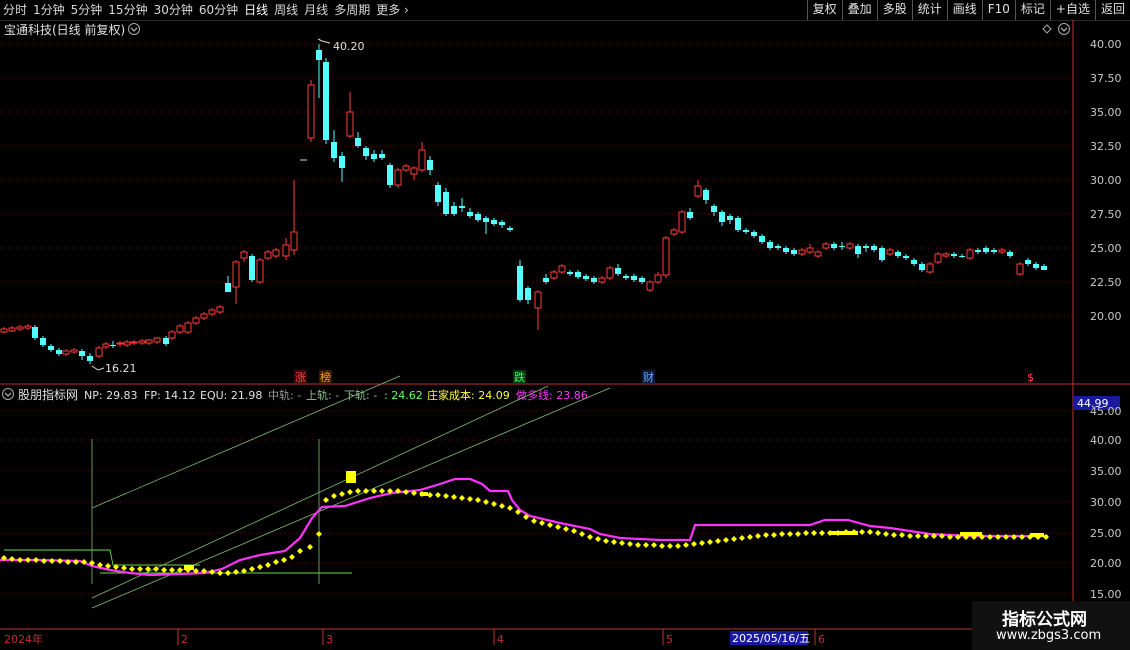  What do you see at coordinates (329, 639) in the screenshot?
I see `date-tick: 3` at bounding box center [329, 639].